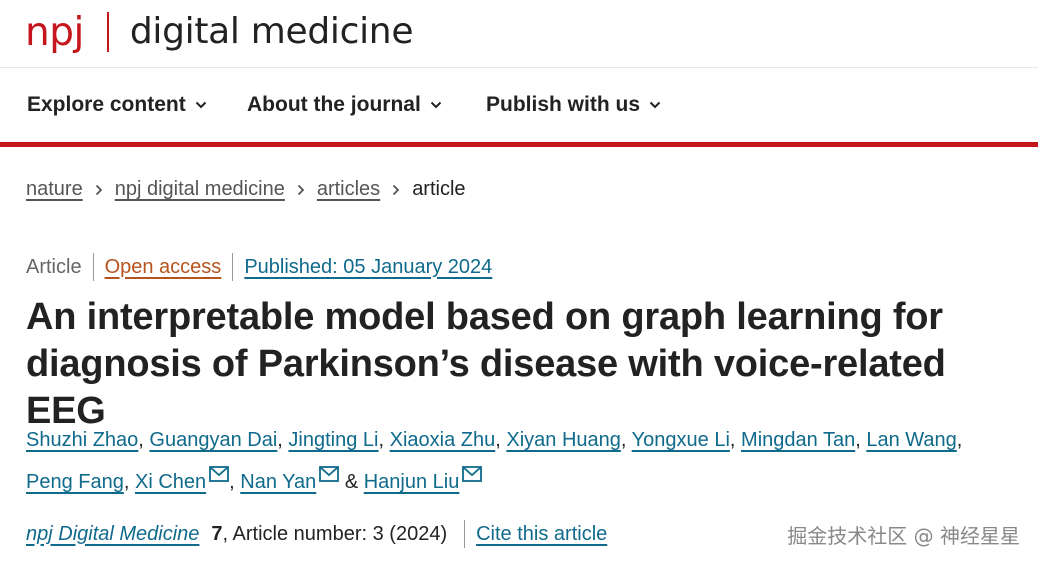 This screenshot has height=564, width=1038. What do you see at coordinates (334, 104) in the screenshot?
I see `nav-item-label: About the journal` at bounding box center [334, 104].